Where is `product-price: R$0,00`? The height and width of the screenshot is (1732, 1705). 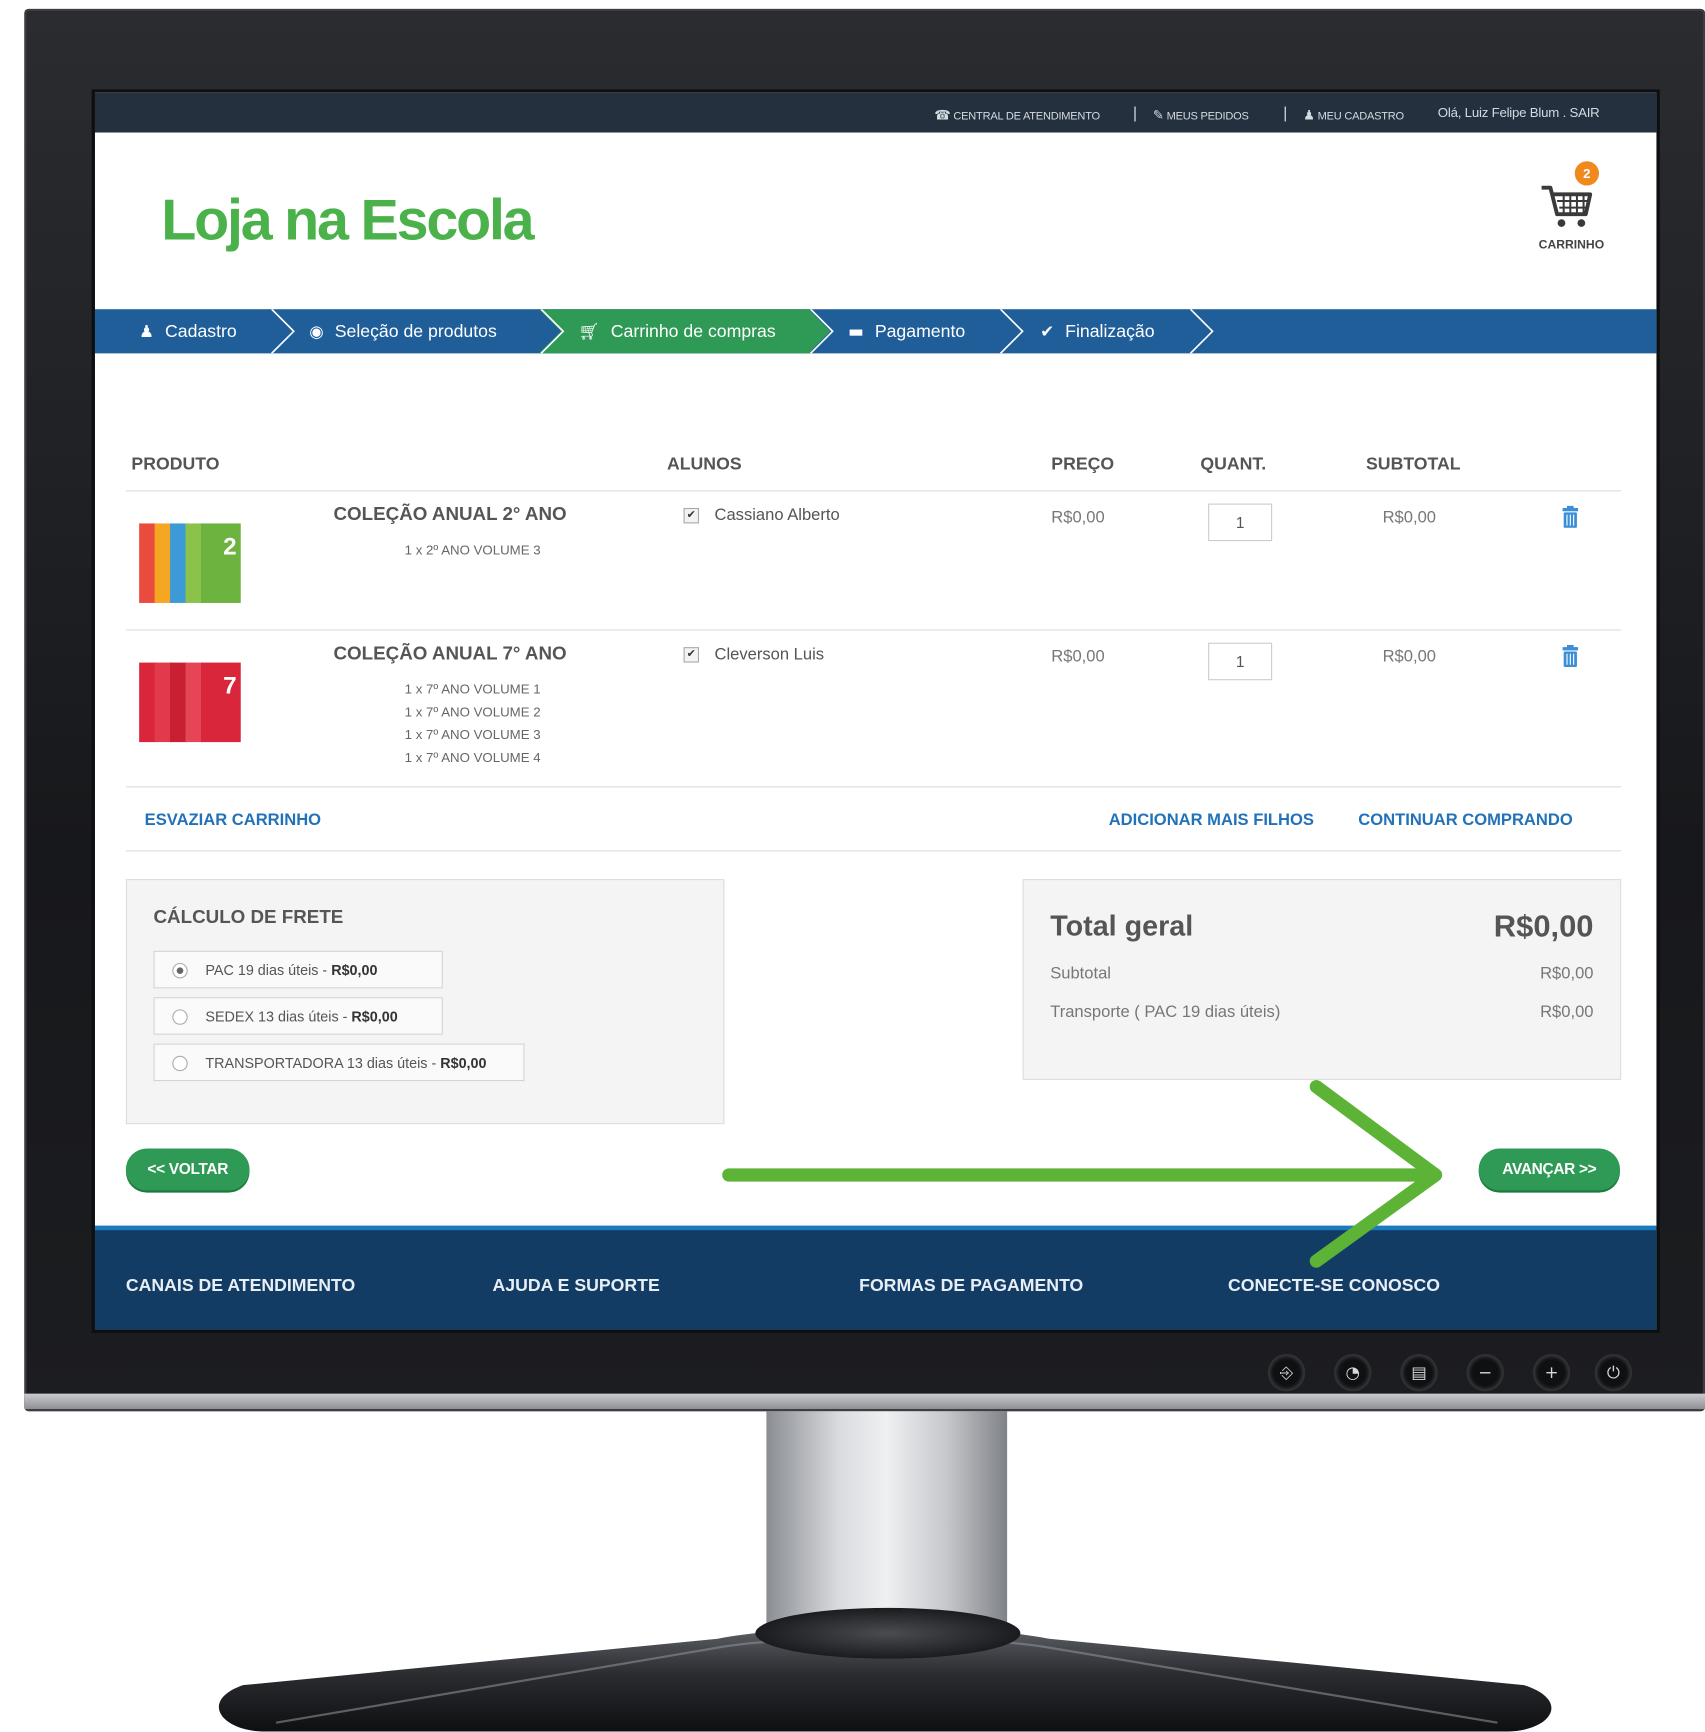
product-price: R$0,00 is located at coordinates (1078, 656).